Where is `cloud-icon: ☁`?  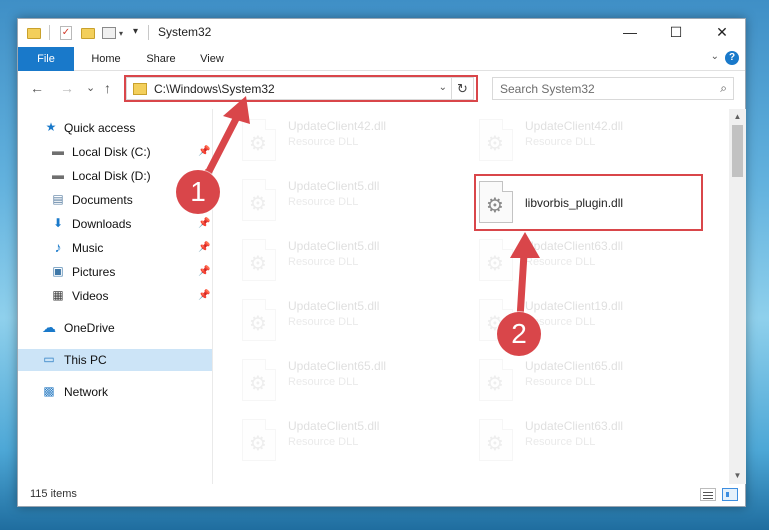 cloud-icon: ☁ is located at coordinates (49, 327).